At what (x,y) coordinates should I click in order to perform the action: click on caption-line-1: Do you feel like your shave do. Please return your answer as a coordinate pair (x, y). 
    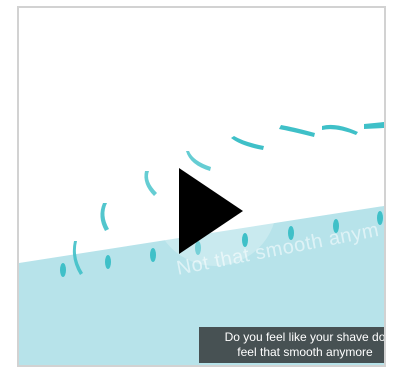
    Looking at the image, I should click on (305, 337).